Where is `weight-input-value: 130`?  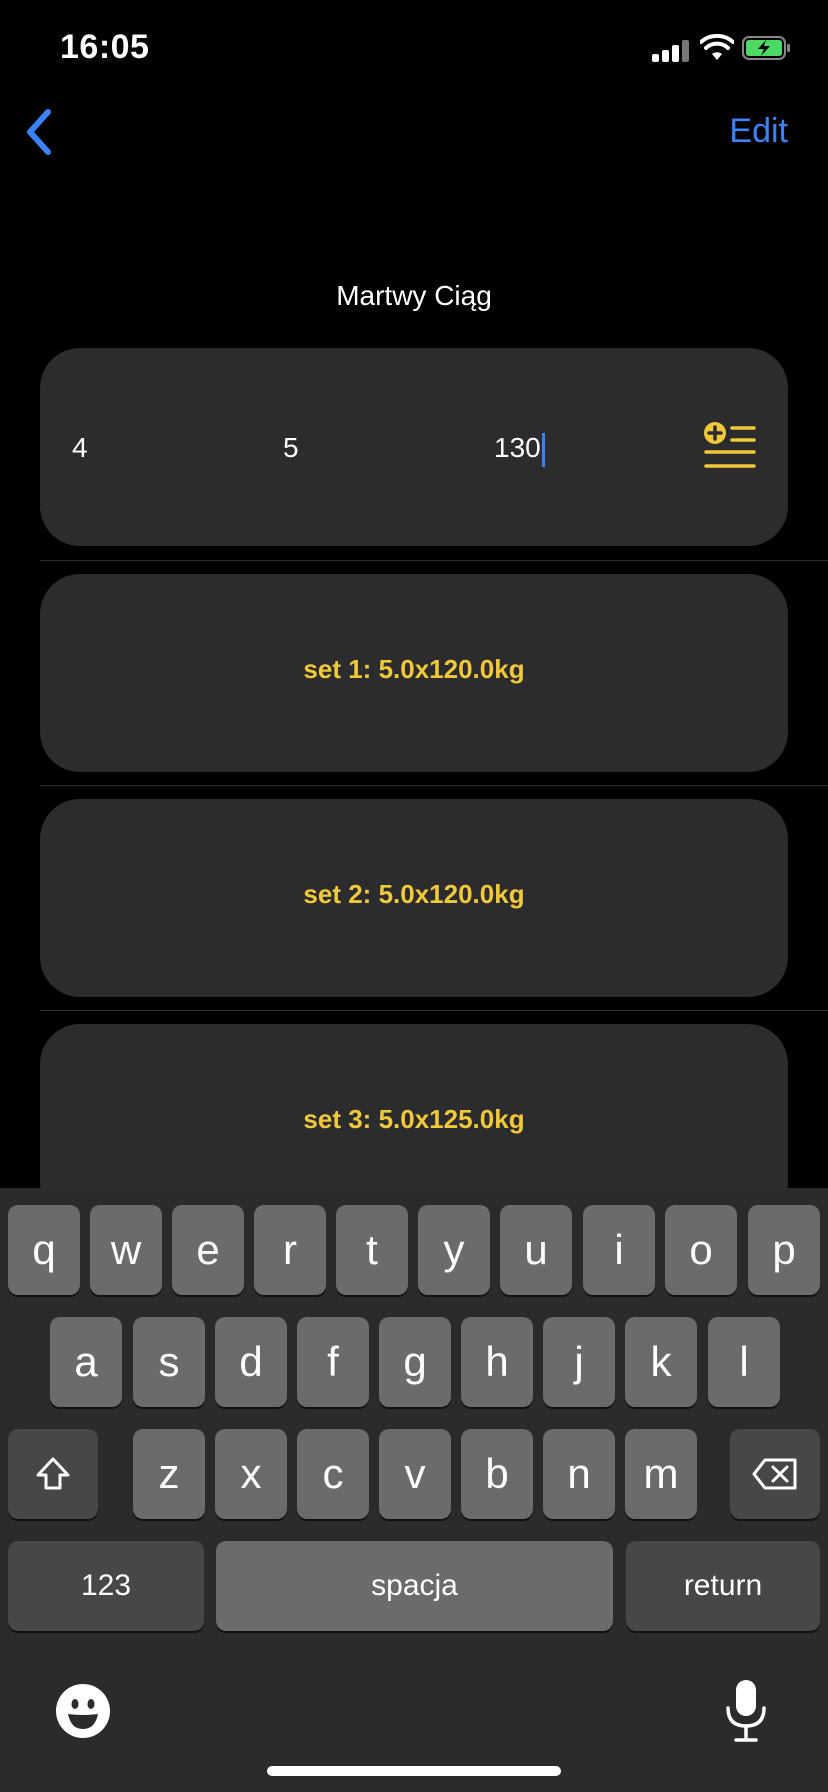 weight-input-value: 130 is located at coordinates (517, 447).